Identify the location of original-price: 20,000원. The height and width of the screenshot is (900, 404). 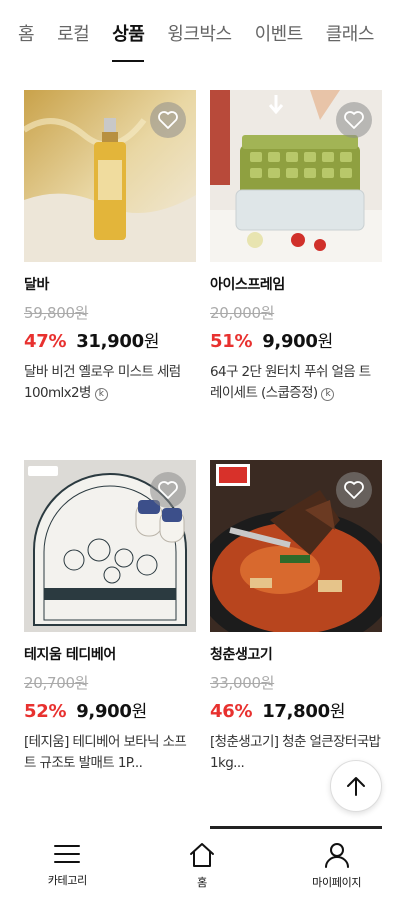
(242, 313).